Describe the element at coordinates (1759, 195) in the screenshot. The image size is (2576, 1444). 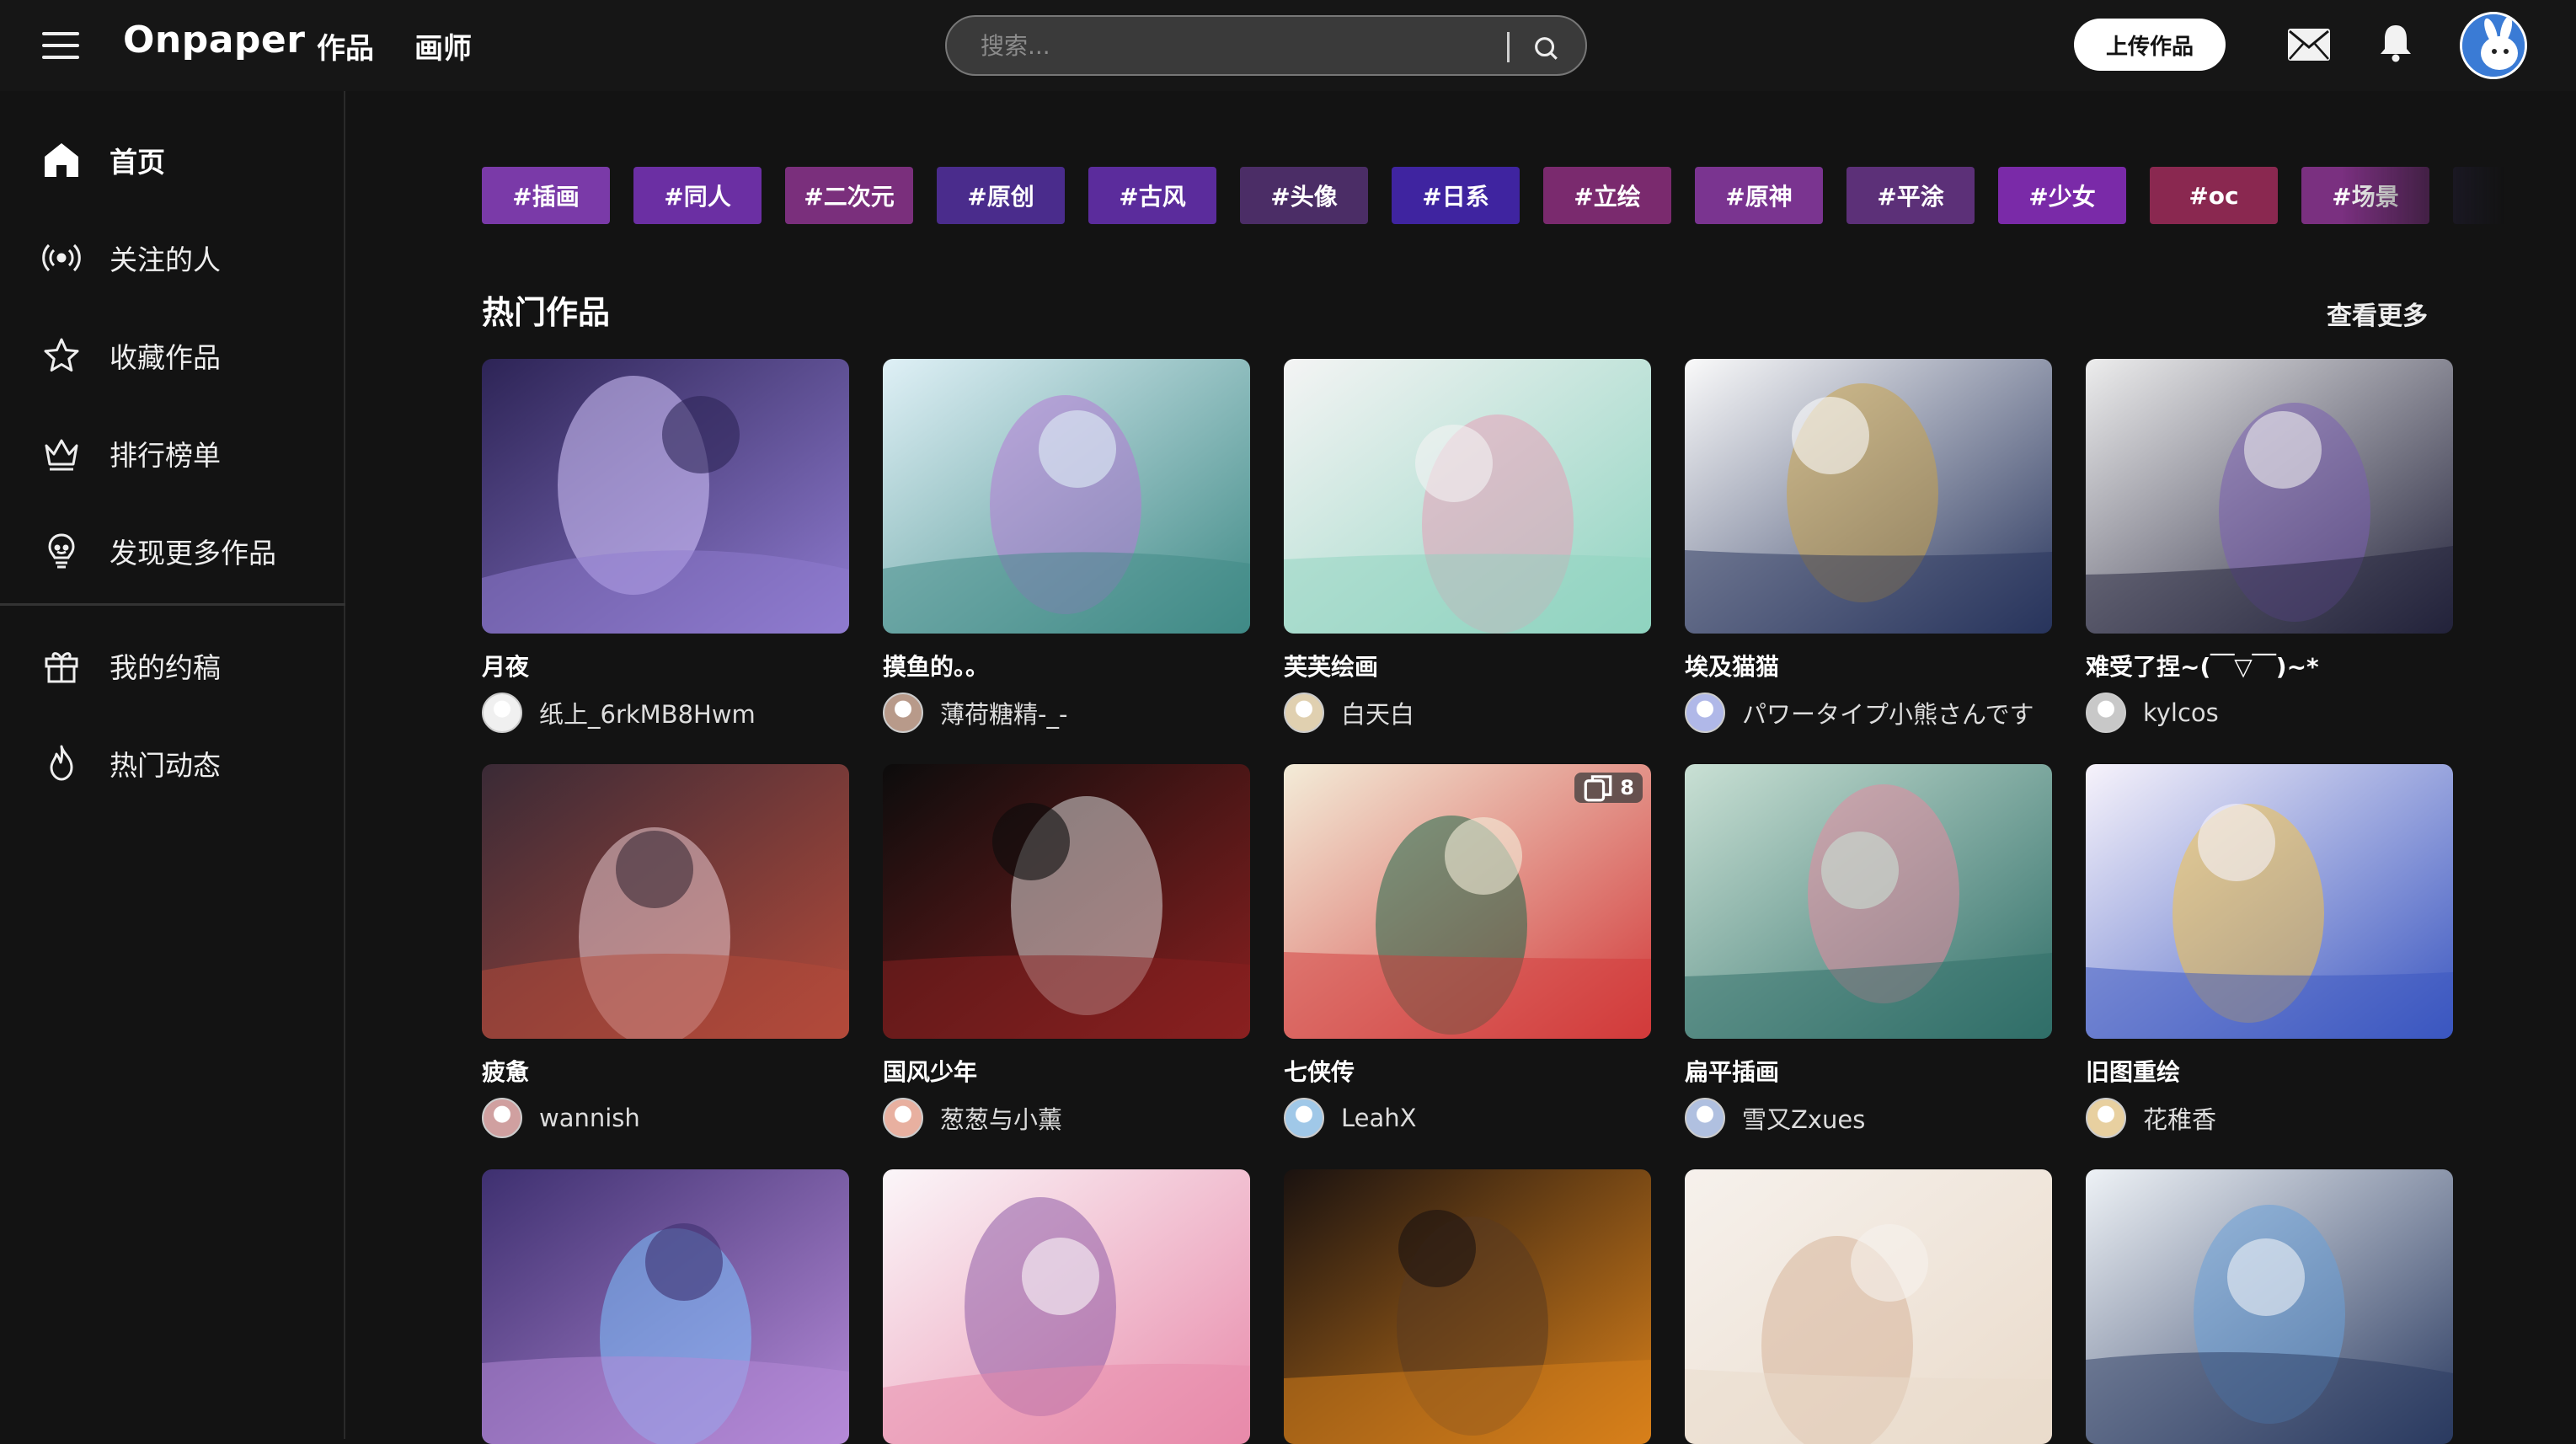
I see `tag-chip: #原神` at that location.